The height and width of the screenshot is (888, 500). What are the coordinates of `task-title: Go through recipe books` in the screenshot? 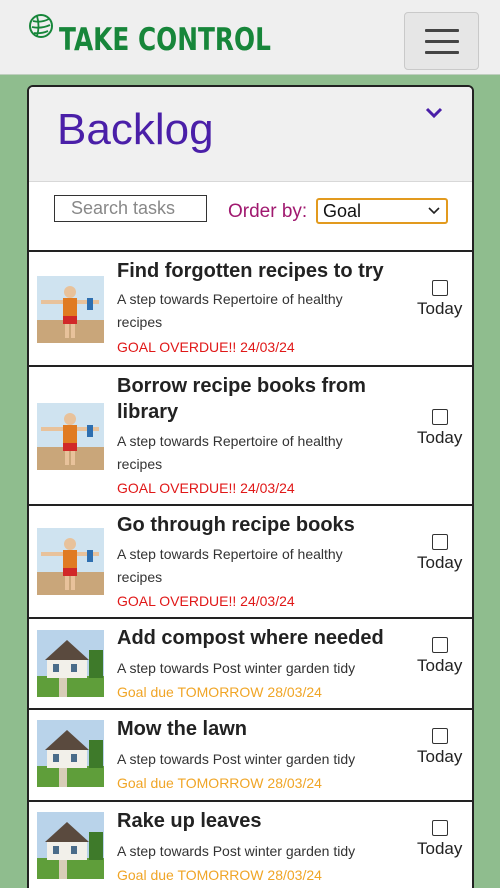 It's located at (236, 525).